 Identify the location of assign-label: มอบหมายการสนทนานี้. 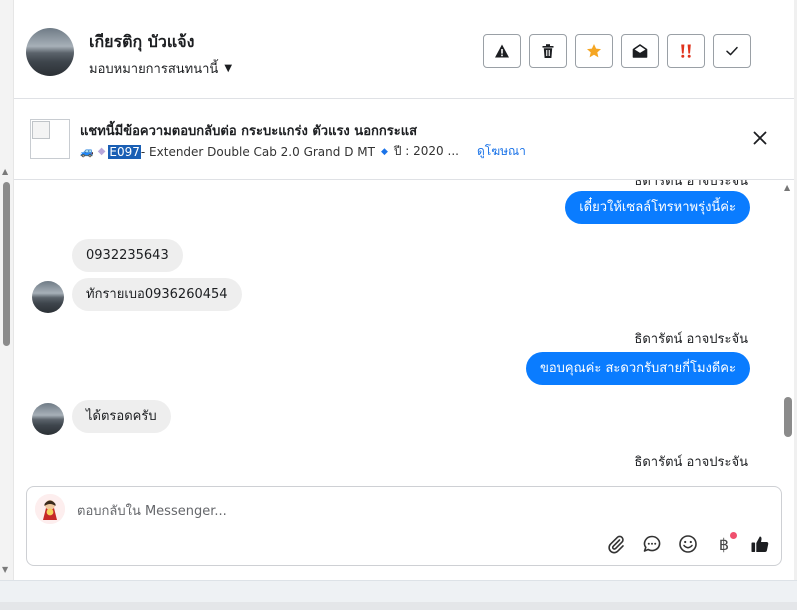
(154, 69).